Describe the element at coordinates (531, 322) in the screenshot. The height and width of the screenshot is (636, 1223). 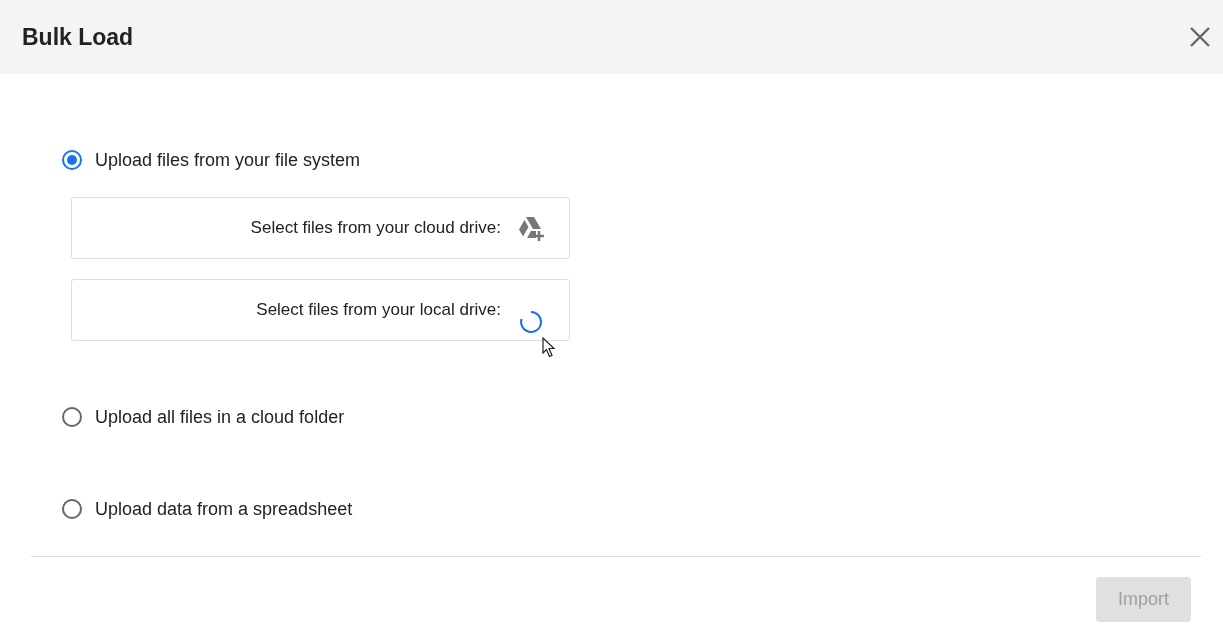
I see `loading-spinner-icon` at that location.